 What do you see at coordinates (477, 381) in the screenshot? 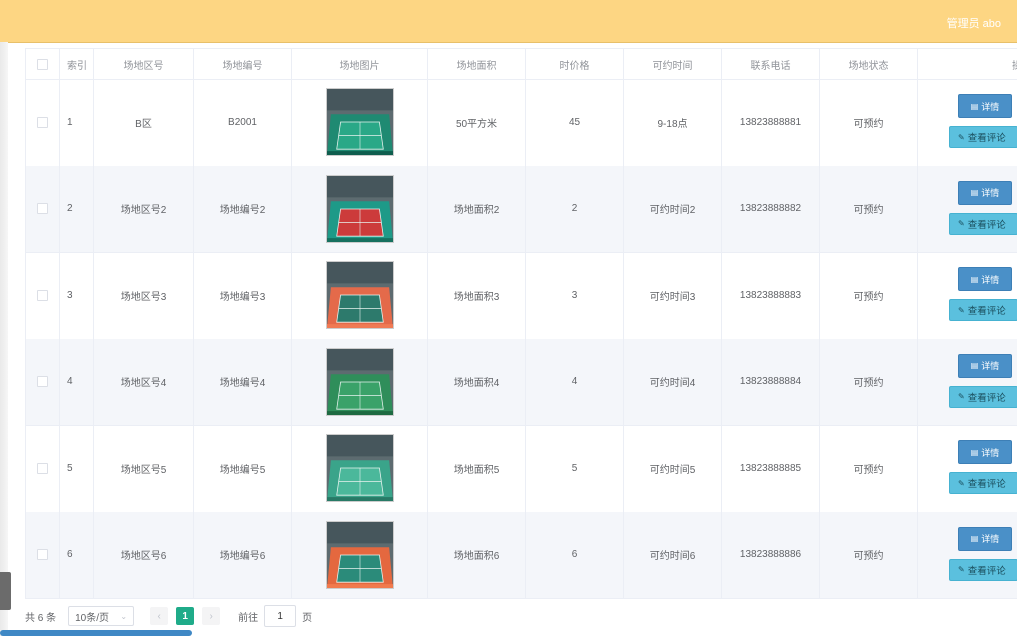
I see `cell-size: 场地面积4` at bounding box center [477, 381].